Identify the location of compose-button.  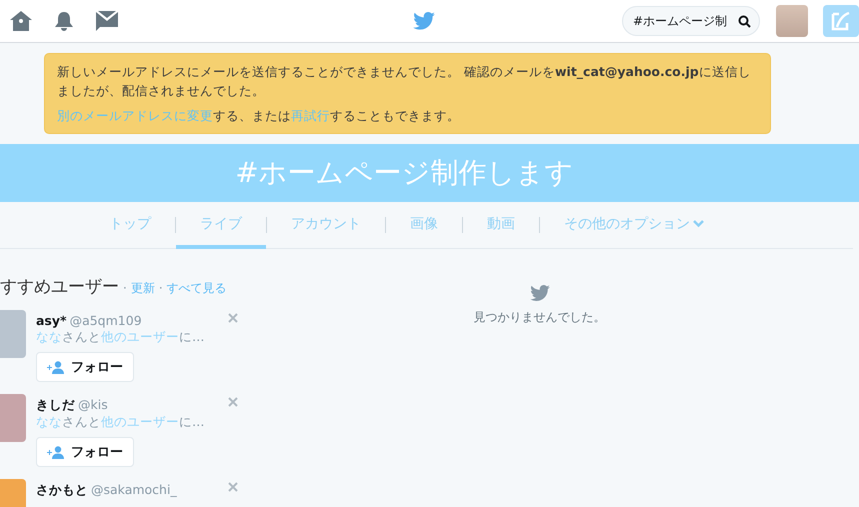
(841, 21).